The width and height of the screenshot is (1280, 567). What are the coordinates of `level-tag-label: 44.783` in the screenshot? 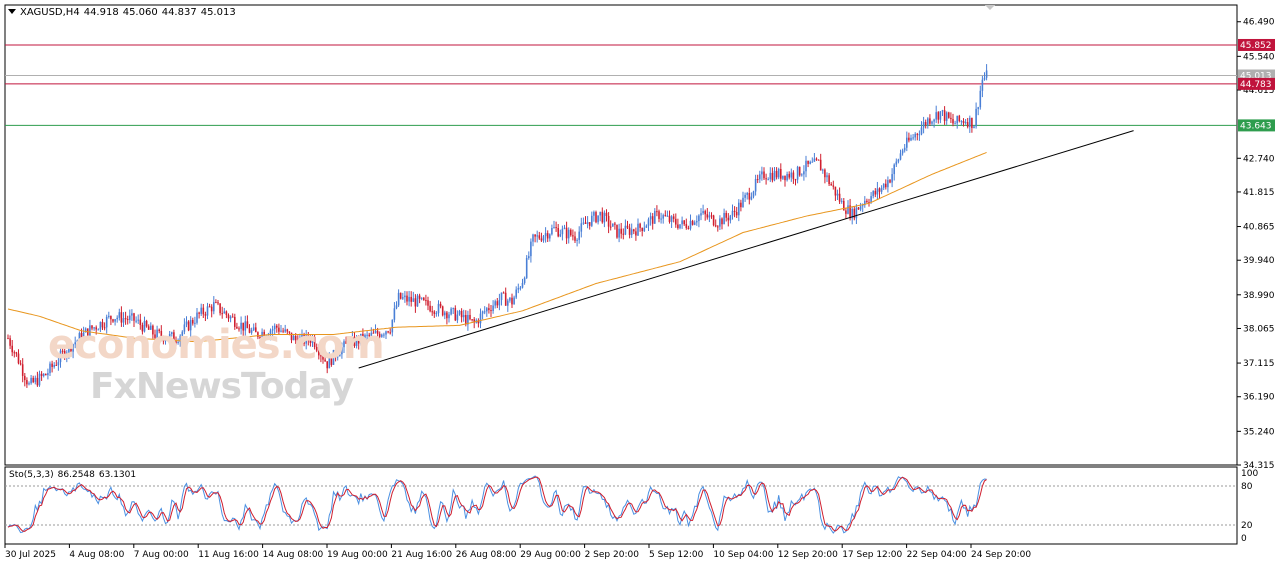 It's located at (1256, 85).